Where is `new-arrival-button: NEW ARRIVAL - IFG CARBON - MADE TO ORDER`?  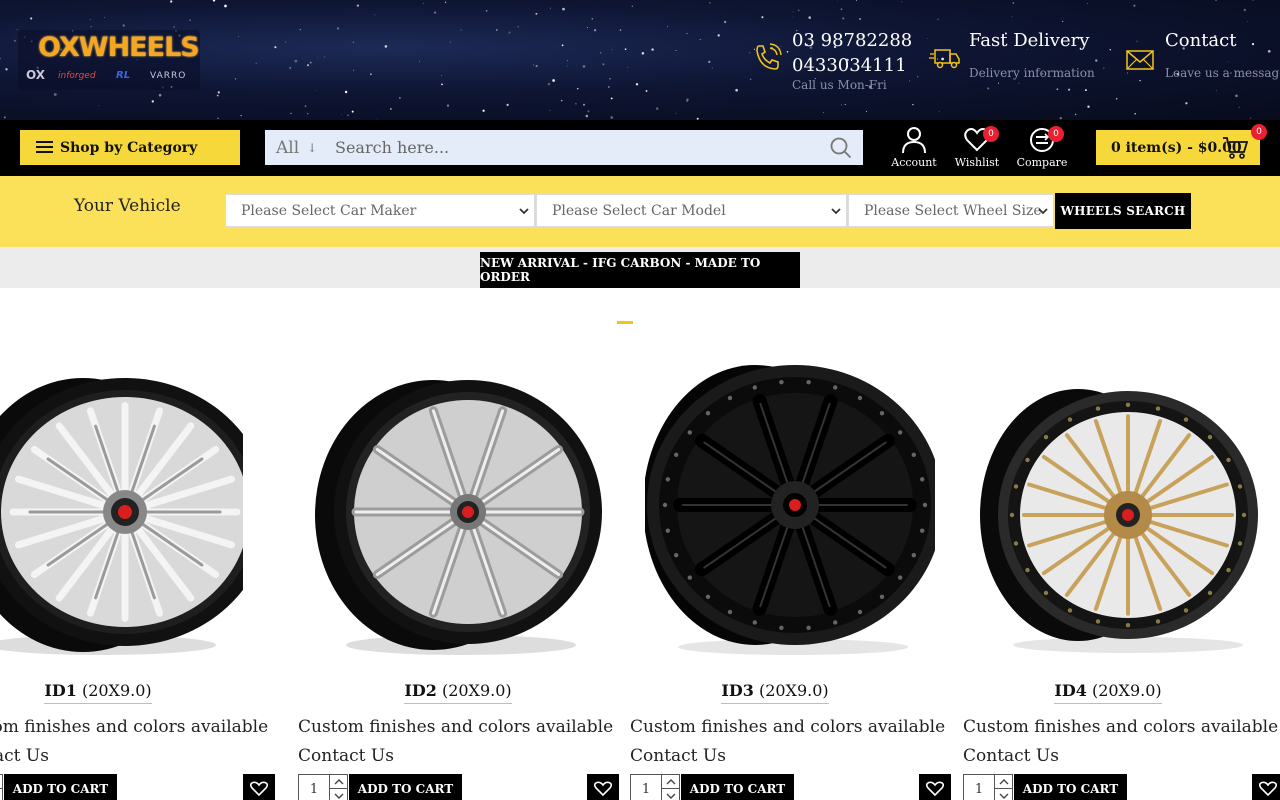 new-arrival-button: NEW ARRIVAL - IFG CARBON - MADE TO ORDER is located at coordinates (640, 270).